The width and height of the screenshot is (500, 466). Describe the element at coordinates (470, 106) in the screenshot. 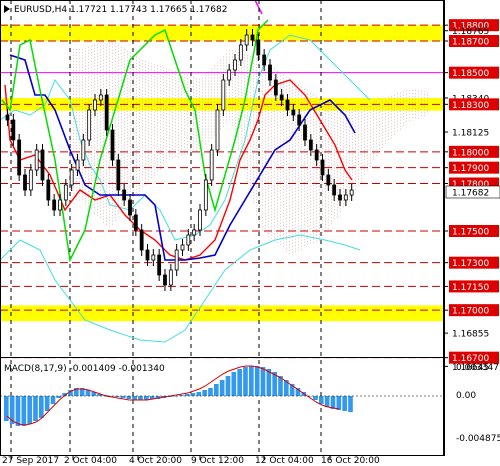

I see `price-level-label: 1.18300` at that location.